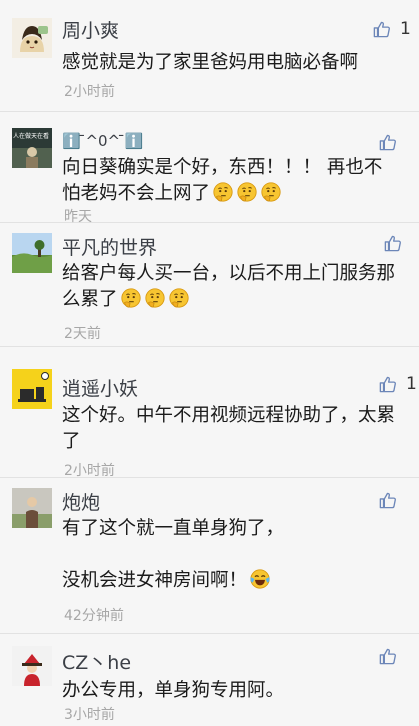 The height and width of the screenshot is (726, 419). Describe the element at coordinates (90, 29) in the screenshot. I see `comment-author: 周小爽` at that location.